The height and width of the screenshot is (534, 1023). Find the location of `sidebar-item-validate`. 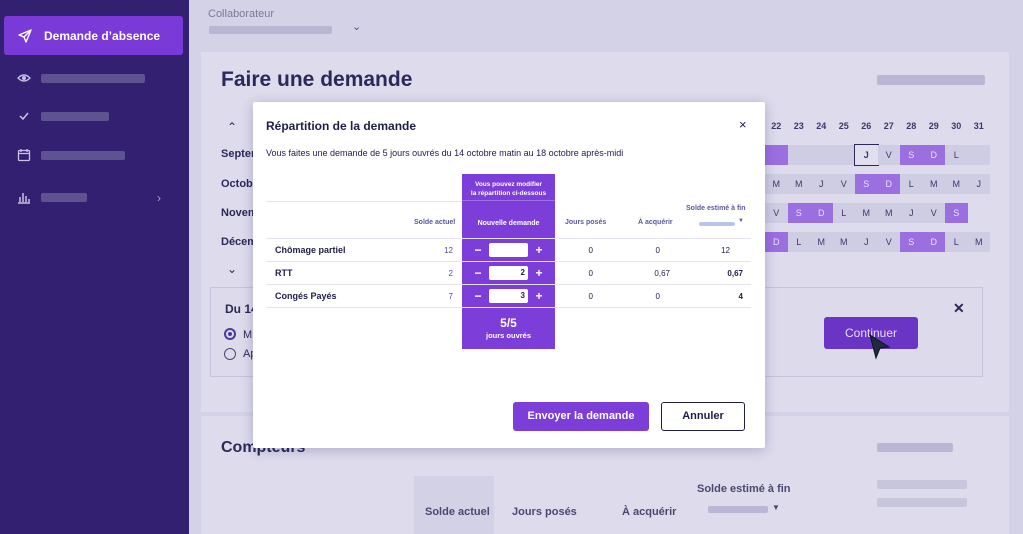

sidebar-item-validate is located at coordinates (63, 116).